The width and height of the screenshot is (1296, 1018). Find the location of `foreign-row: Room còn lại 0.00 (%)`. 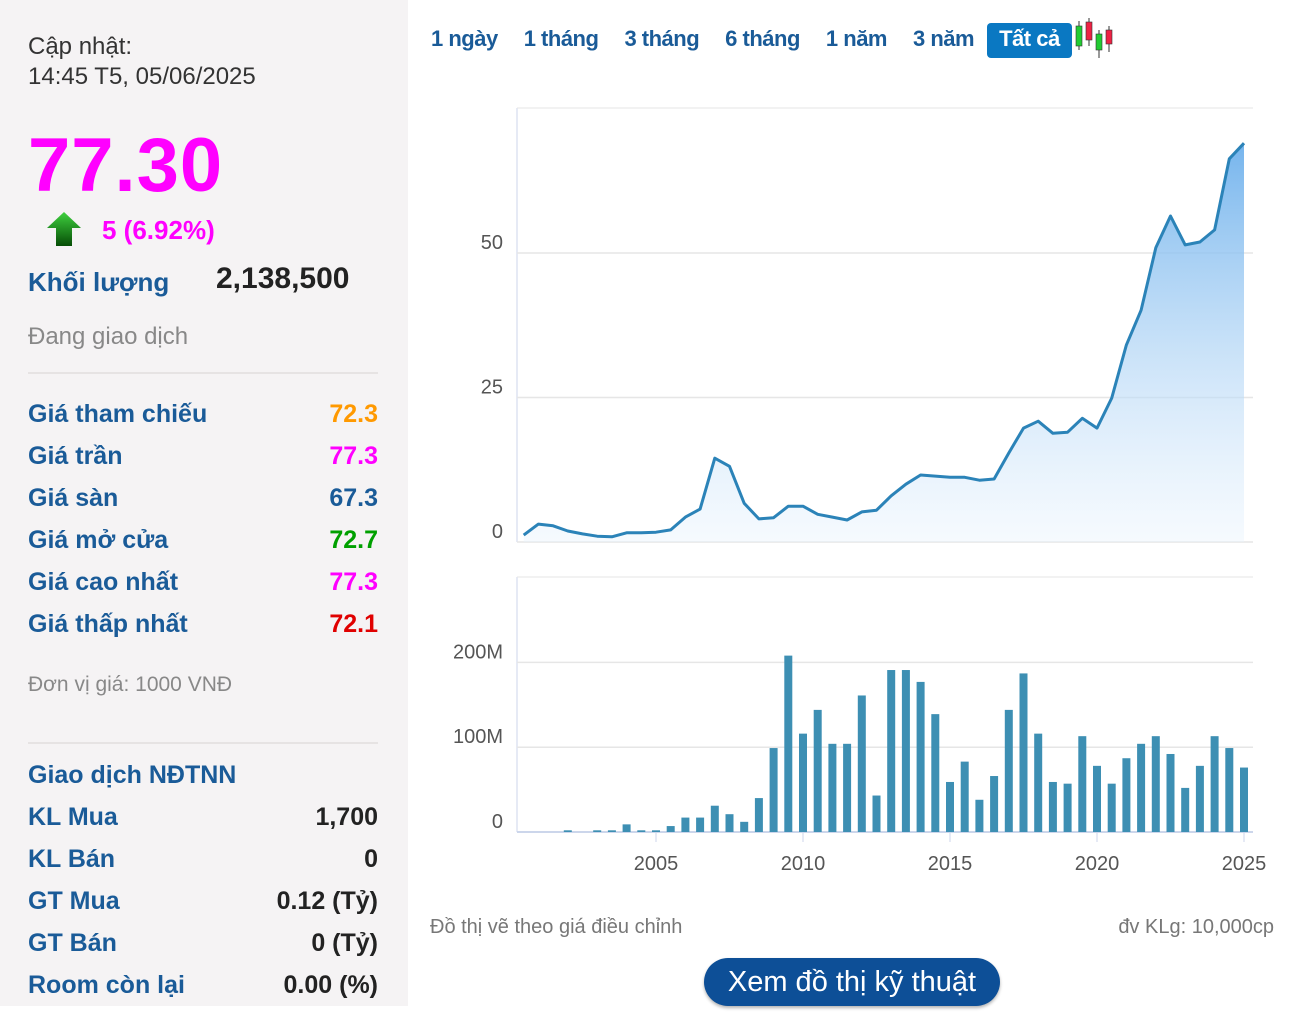

foreign-row: Room còn lại 0.00 (%) is located at coordinates (203, 986).